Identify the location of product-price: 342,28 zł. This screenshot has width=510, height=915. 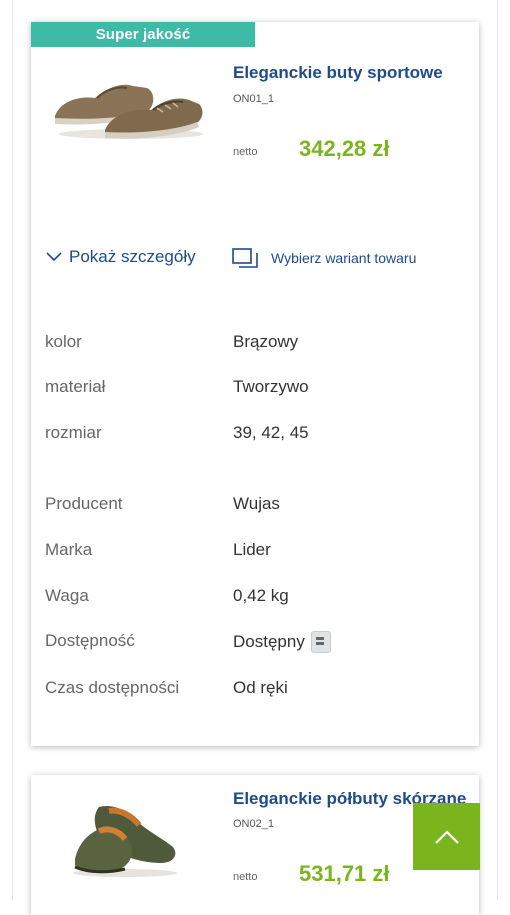
(344, 148).